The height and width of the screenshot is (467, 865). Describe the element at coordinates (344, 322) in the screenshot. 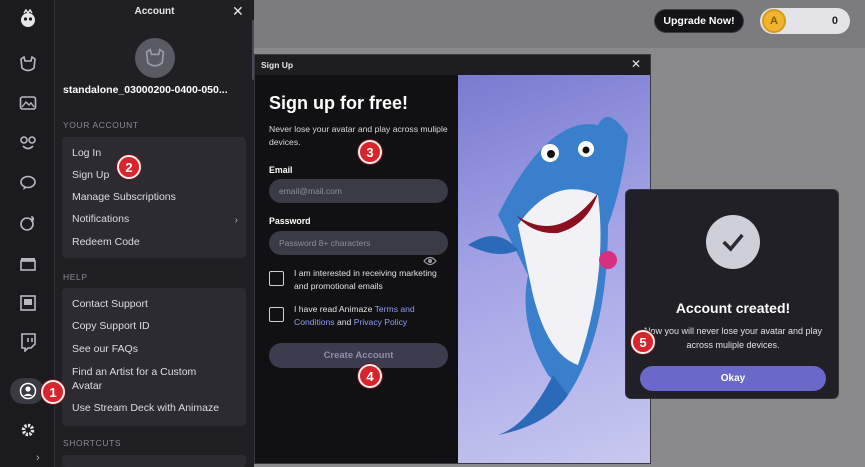

I see `terms-and: and` at that location.